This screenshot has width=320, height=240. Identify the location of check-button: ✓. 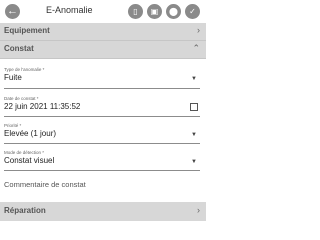
(192, 11).